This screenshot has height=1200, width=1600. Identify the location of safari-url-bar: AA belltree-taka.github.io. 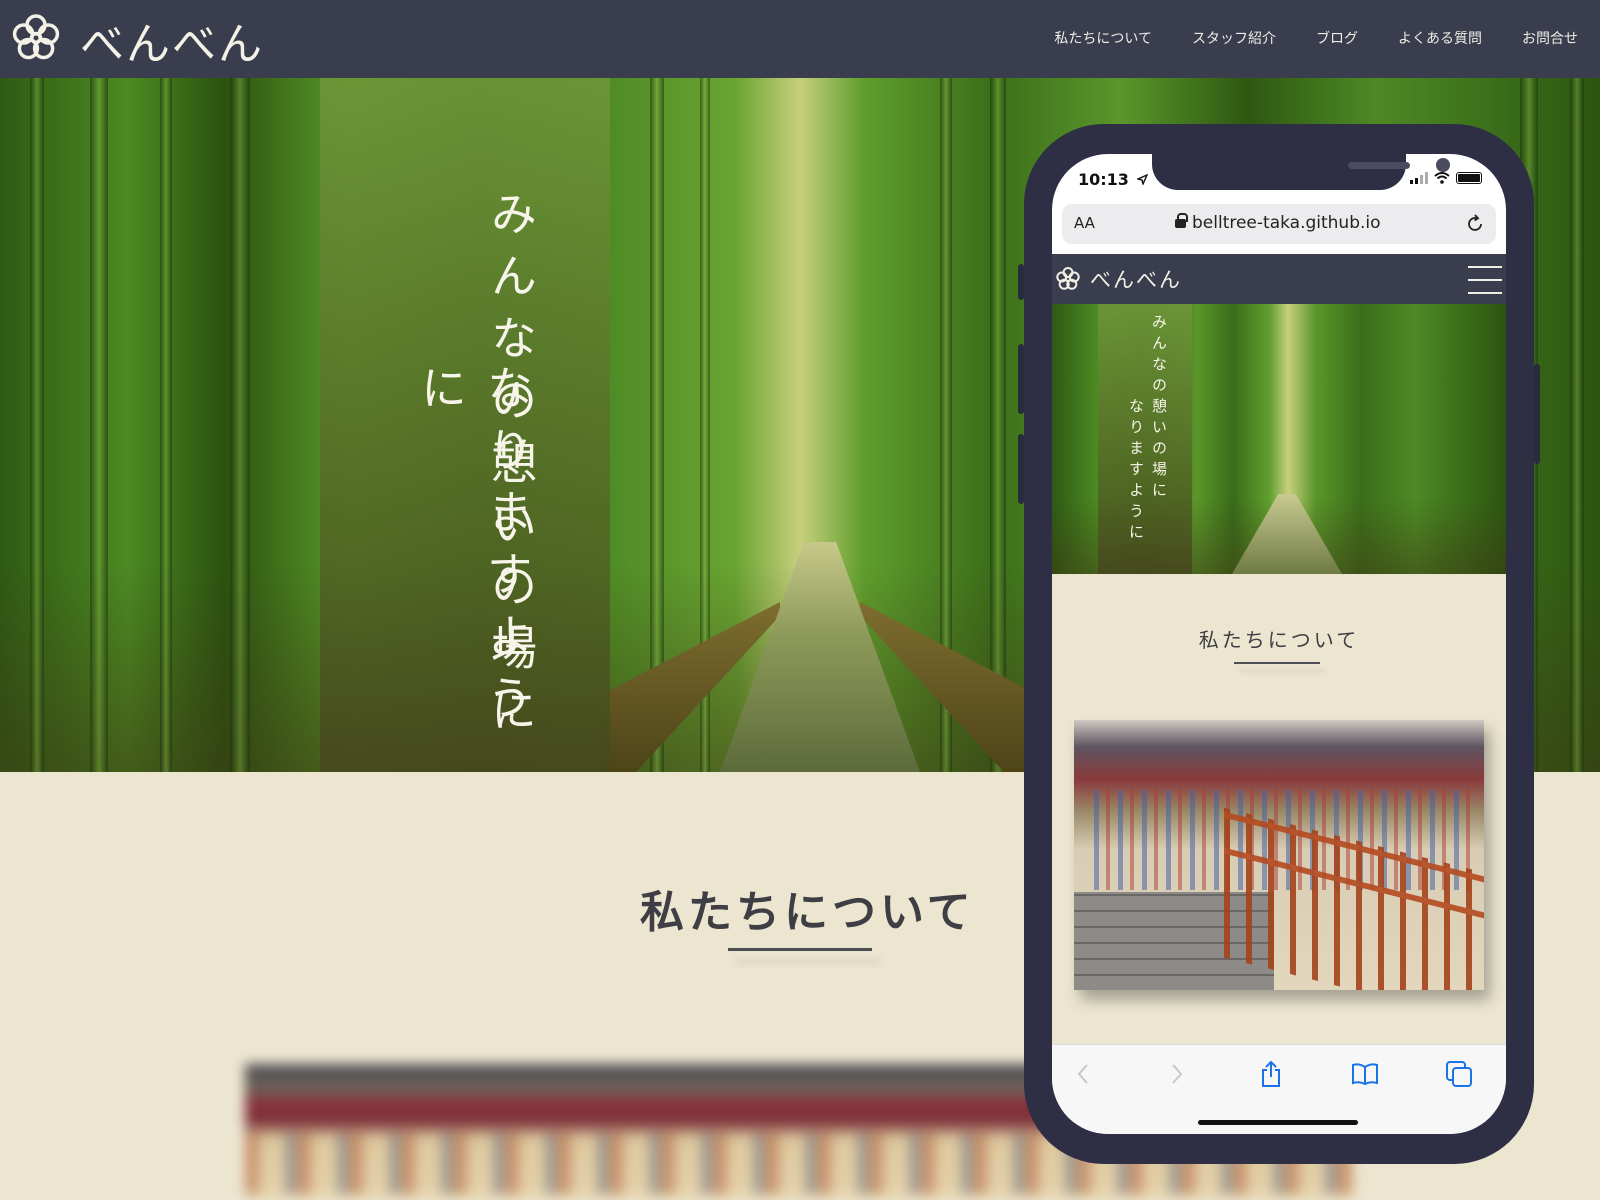
(1279, 224).